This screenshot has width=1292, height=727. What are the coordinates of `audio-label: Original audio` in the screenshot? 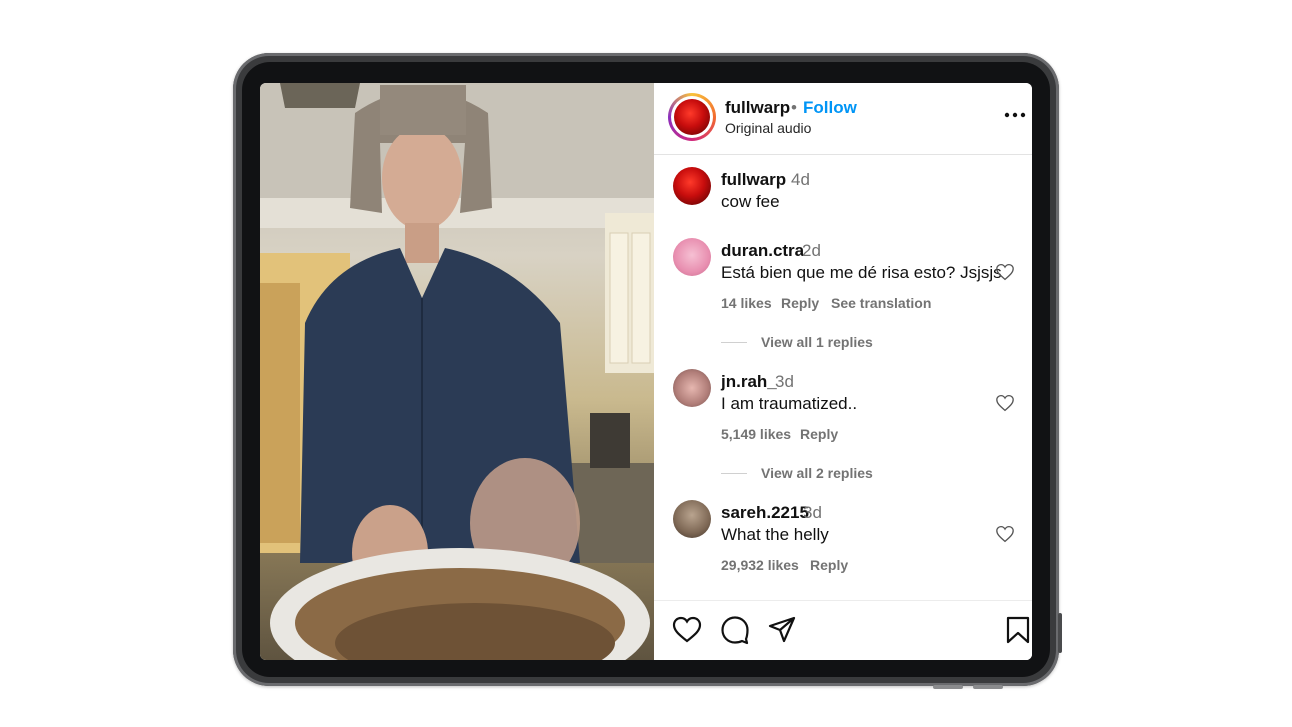 It's located at (768, 128).